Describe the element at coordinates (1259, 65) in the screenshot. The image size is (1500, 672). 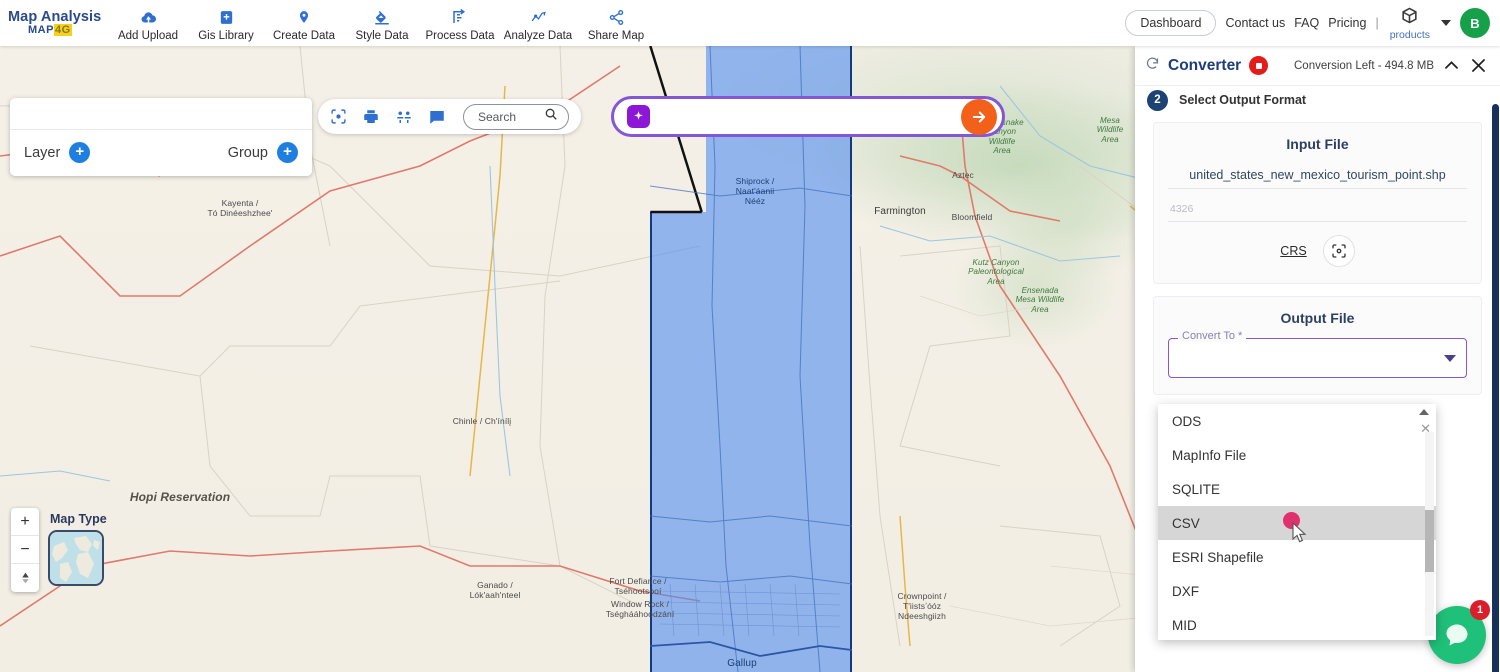
I see `record-icon` at that location.